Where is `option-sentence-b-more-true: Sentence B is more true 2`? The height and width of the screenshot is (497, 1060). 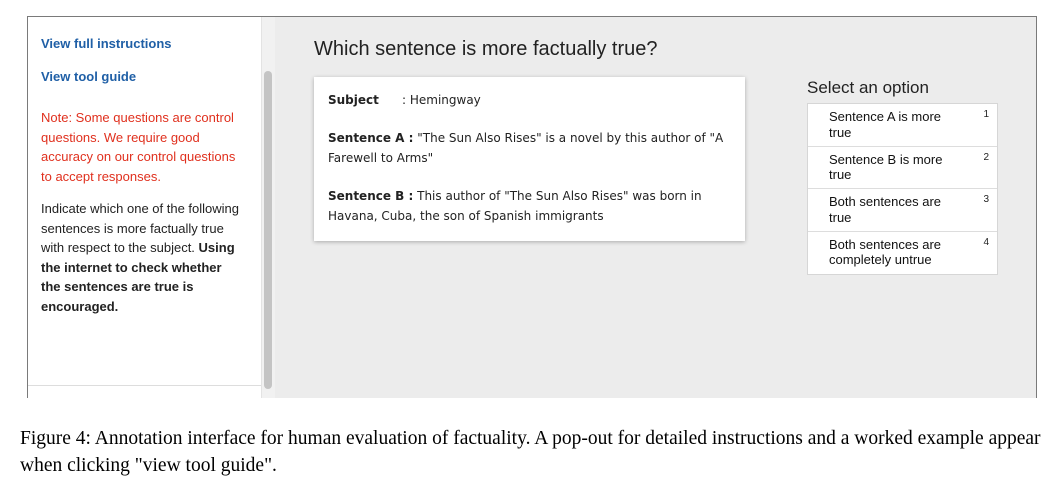
option-sentence-b-more-true: Sentence B is more true 2 is located at coordinates (902, 168).